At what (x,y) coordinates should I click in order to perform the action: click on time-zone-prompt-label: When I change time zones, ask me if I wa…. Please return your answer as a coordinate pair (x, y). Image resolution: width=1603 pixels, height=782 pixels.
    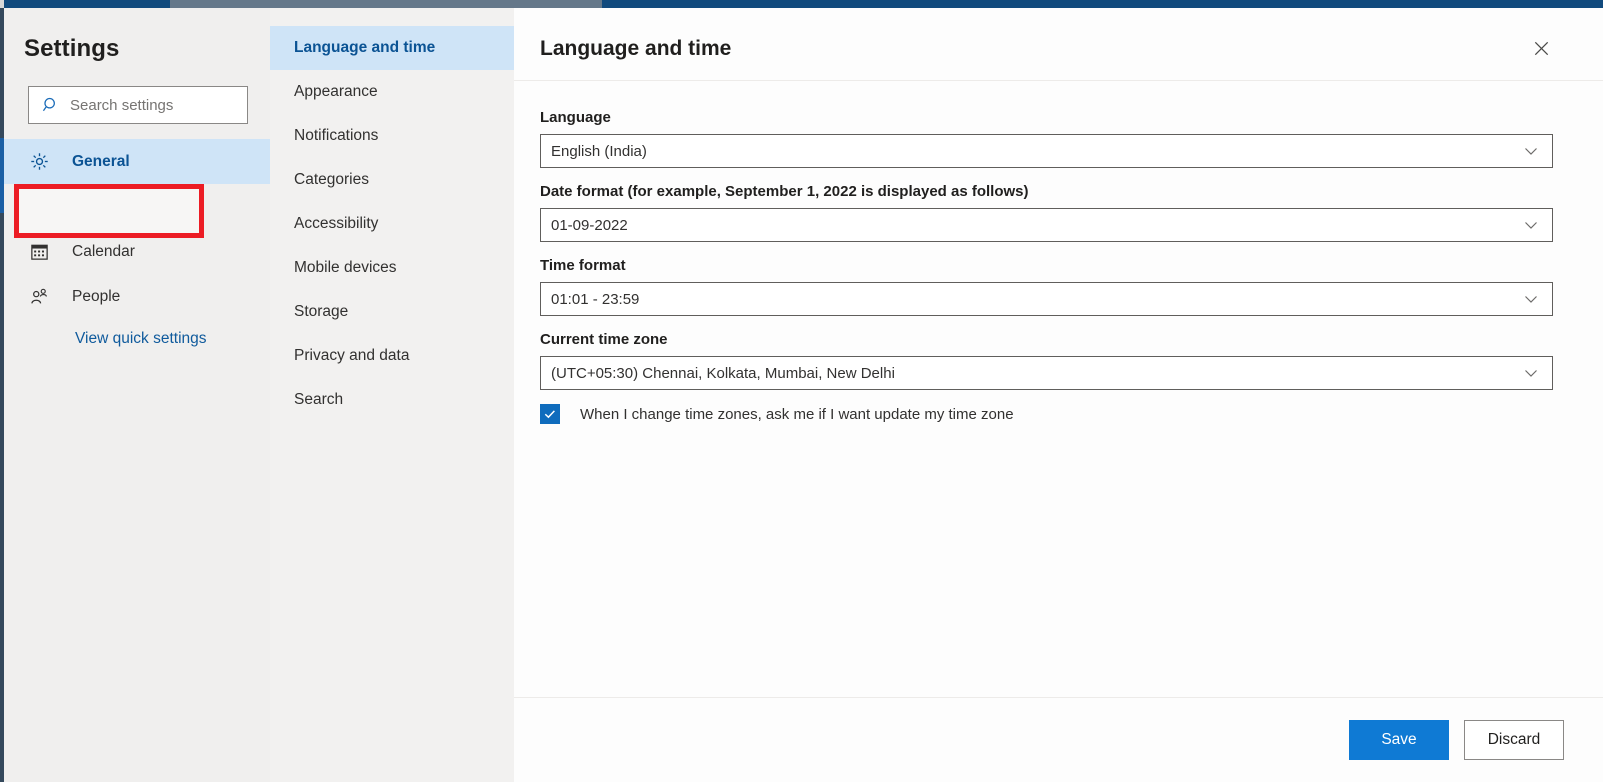
    Looking at the image, I should click on (797, 414).